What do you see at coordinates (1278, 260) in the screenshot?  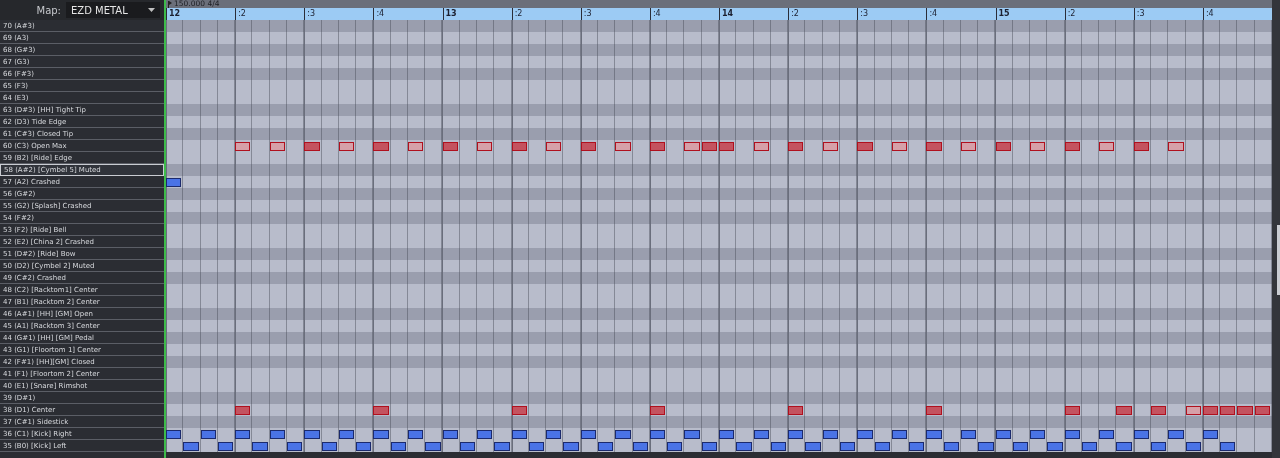 I see `scrollbar-thumb` at bounding box center [1278, 260].